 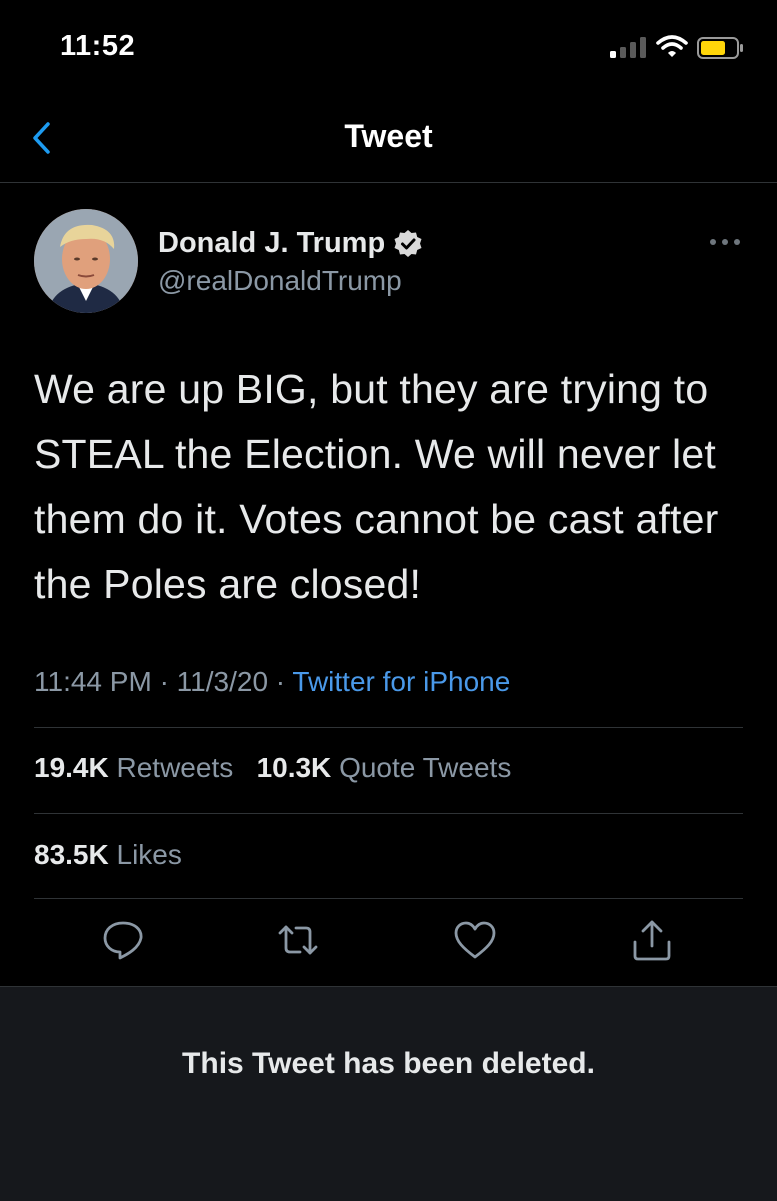 What do you see at coordinates (294, 767) in the screenshot?
I see `quote-tweets-count: 10.3K` at bounding box center [294, 767].